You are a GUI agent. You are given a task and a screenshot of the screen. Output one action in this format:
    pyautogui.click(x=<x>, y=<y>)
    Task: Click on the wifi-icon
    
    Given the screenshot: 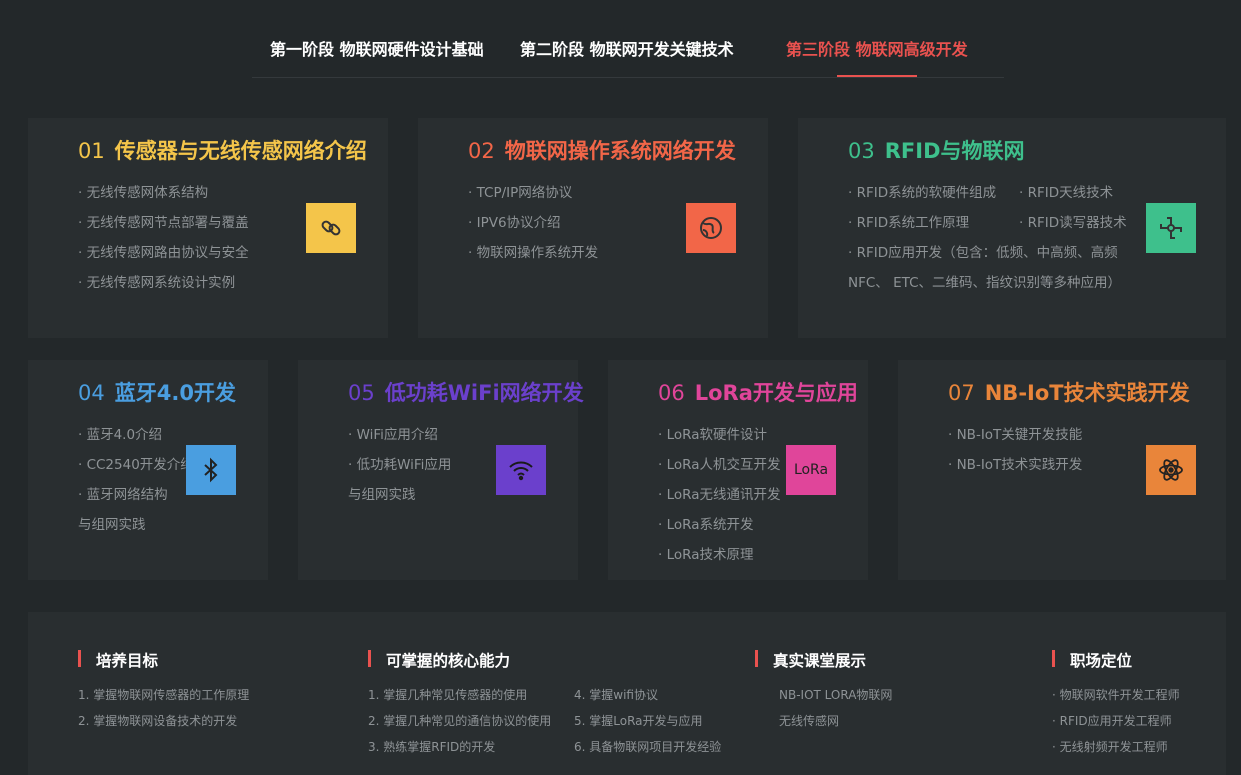 What is the action you would take?
    pyautogui.click(x=521, y=470)
    